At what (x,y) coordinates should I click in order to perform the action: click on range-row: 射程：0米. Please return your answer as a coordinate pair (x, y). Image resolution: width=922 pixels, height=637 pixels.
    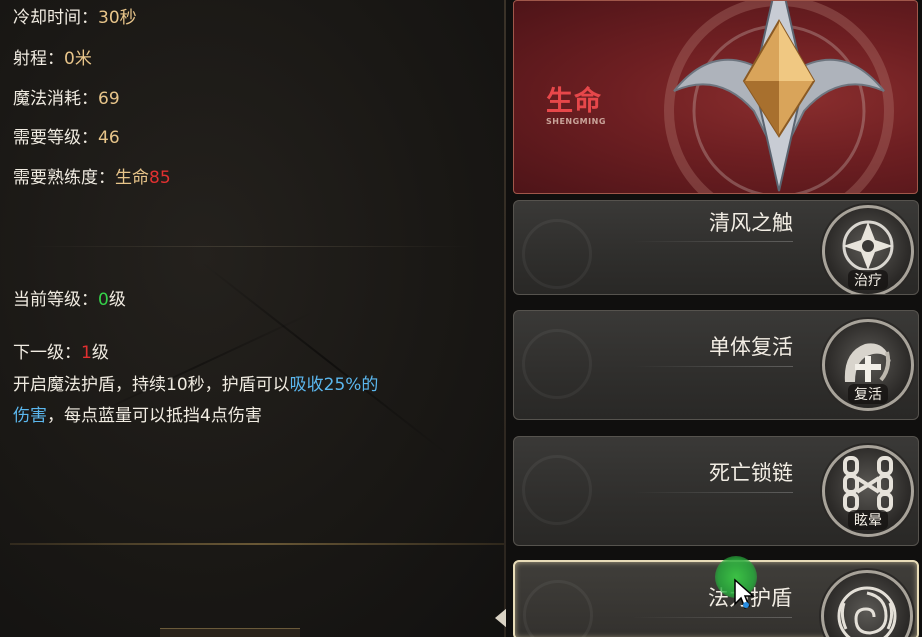
    Looking at the image, I should click on (52, 59).